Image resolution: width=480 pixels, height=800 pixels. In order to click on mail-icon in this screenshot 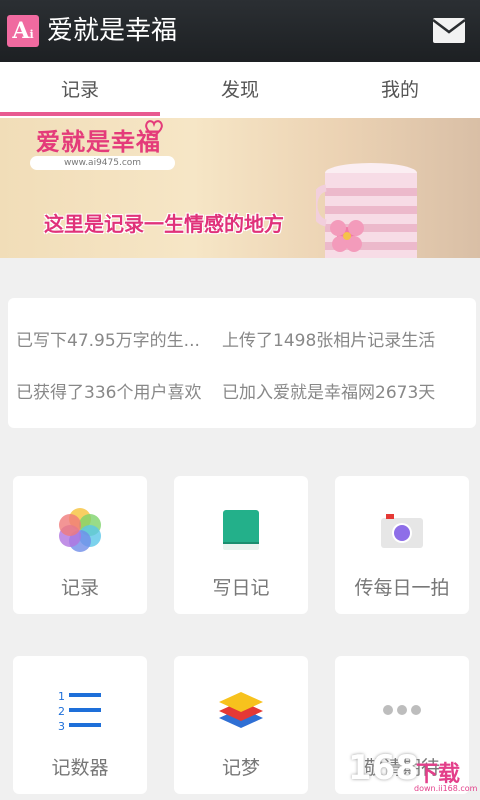, I will do `click(449, 30)`.